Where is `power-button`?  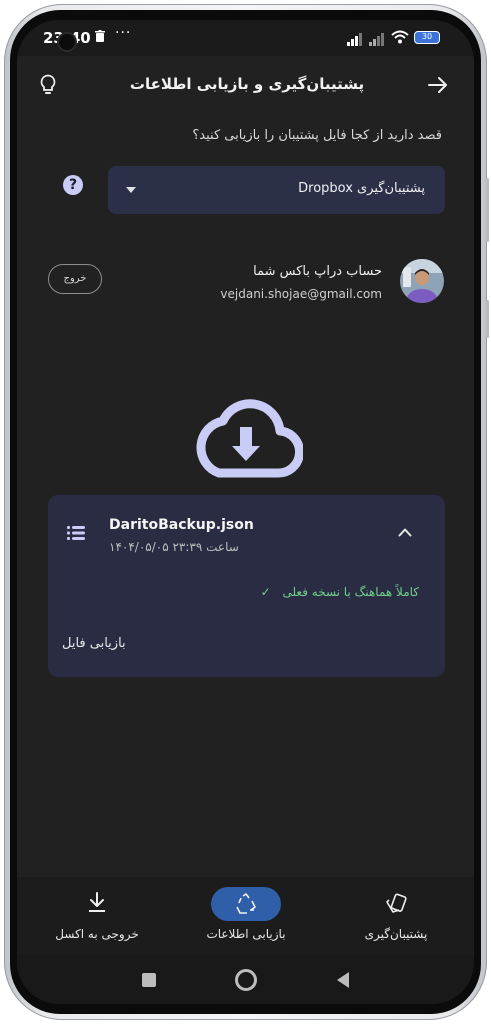
power-button is located at coordinates (487, 319).